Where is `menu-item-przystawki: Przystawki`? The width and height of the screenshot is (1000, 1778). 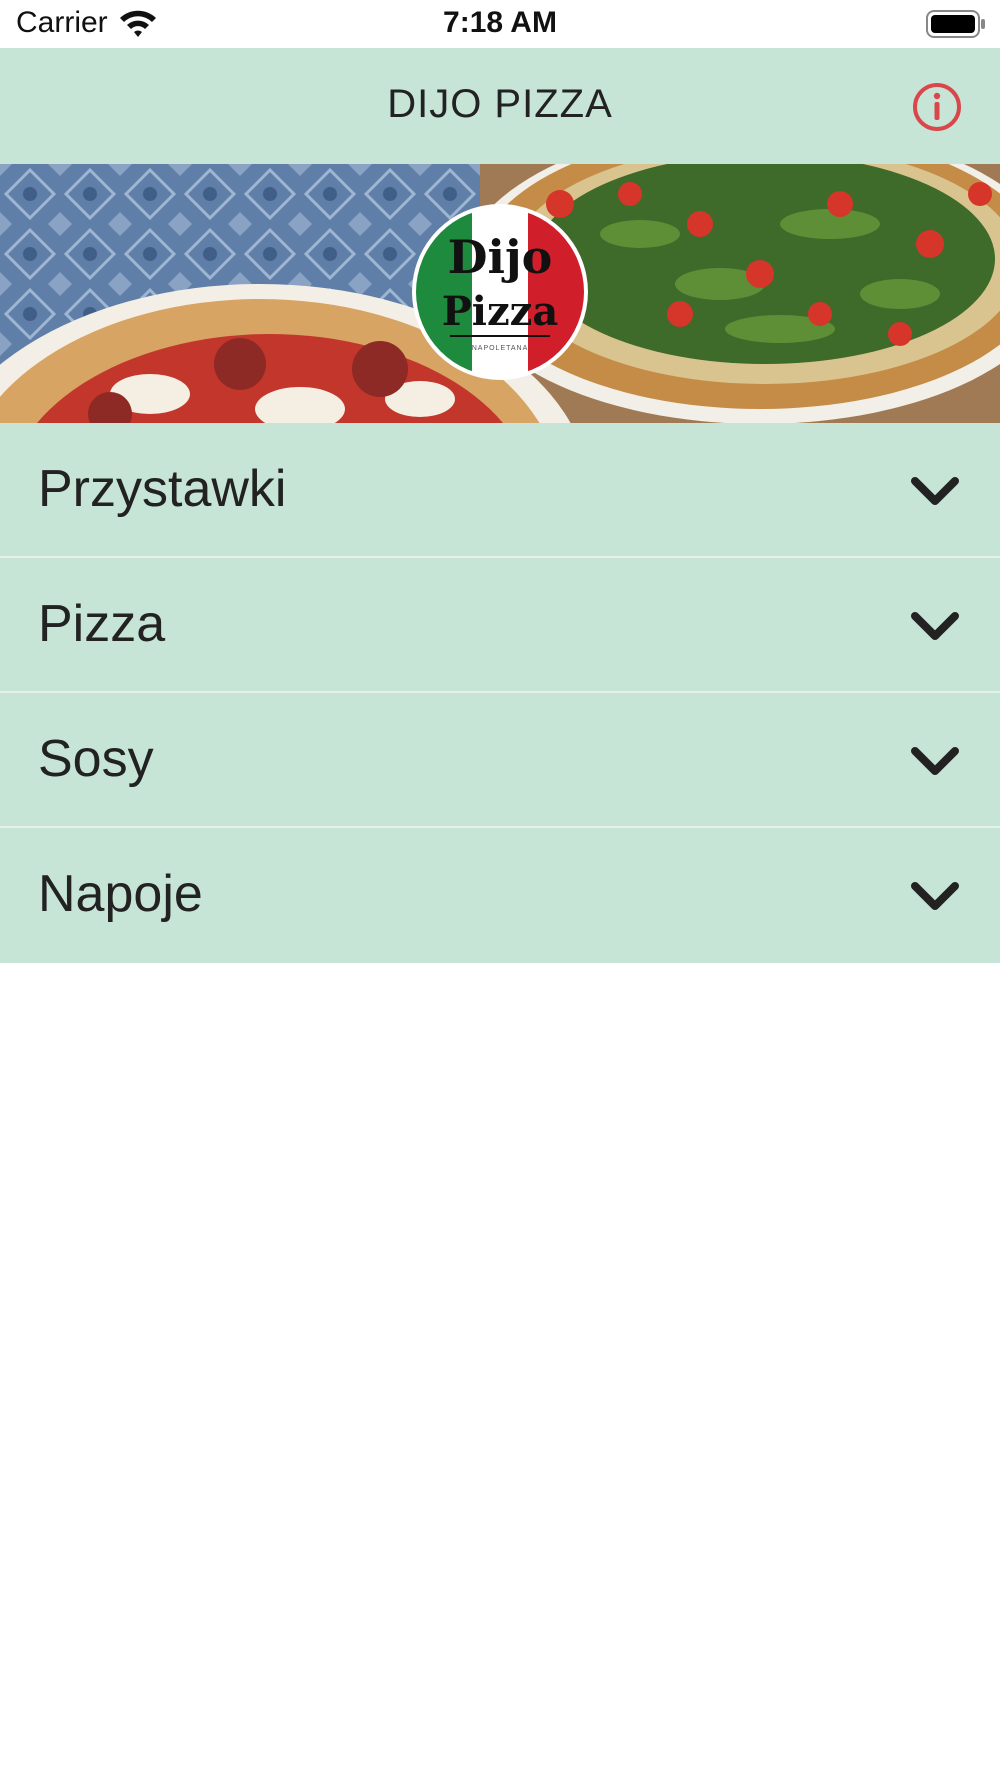
menu-item-przystawki: Przystawki is located at coordinates (500, 490).